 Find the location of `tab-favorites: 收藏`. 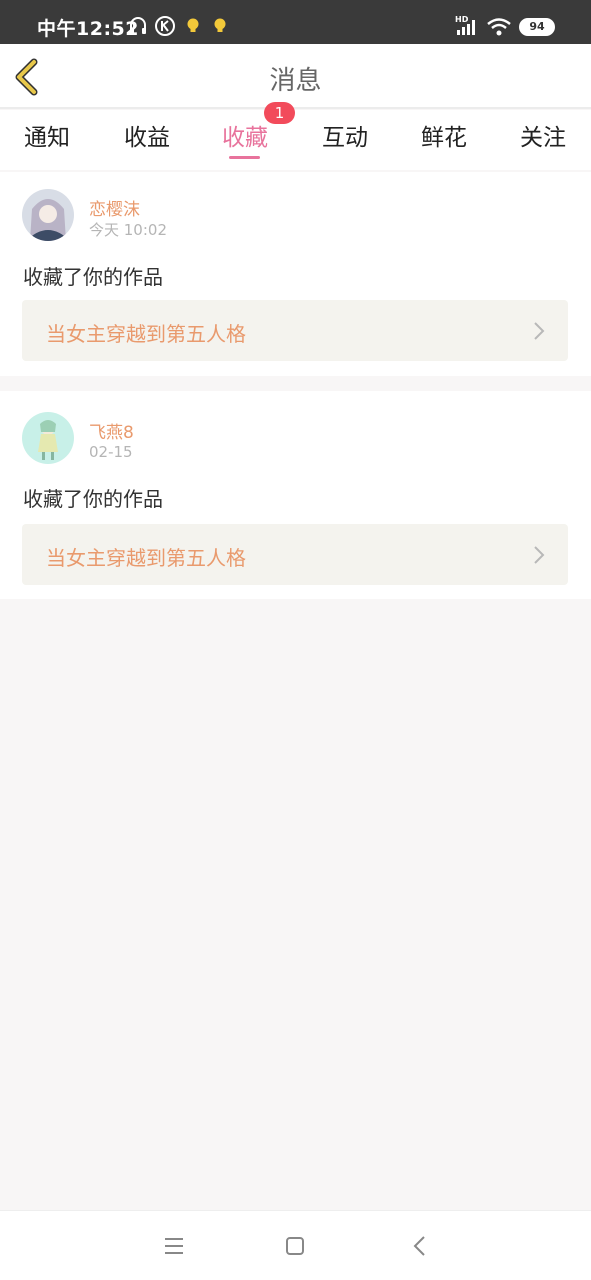

tab-favorites: 收藏 is located at coordinates (245, 135).